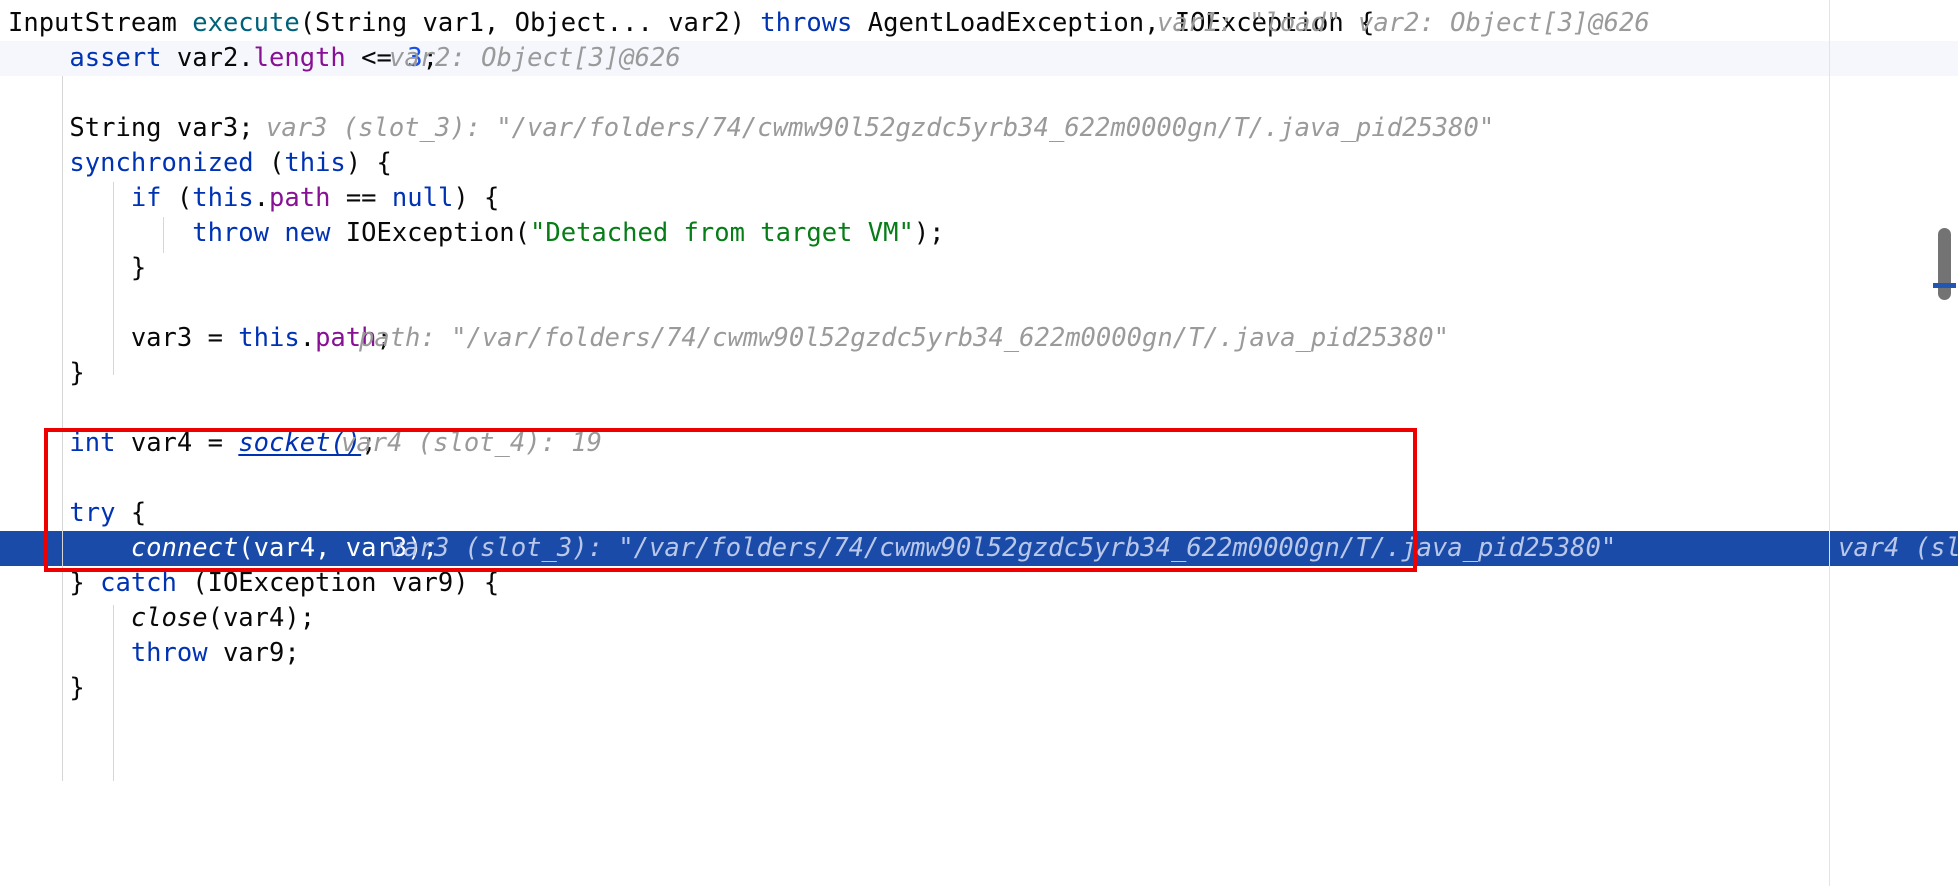 The width and height of the screenshot is (1958, 886). I want to click on token-kw: throws, so click(806, 23).